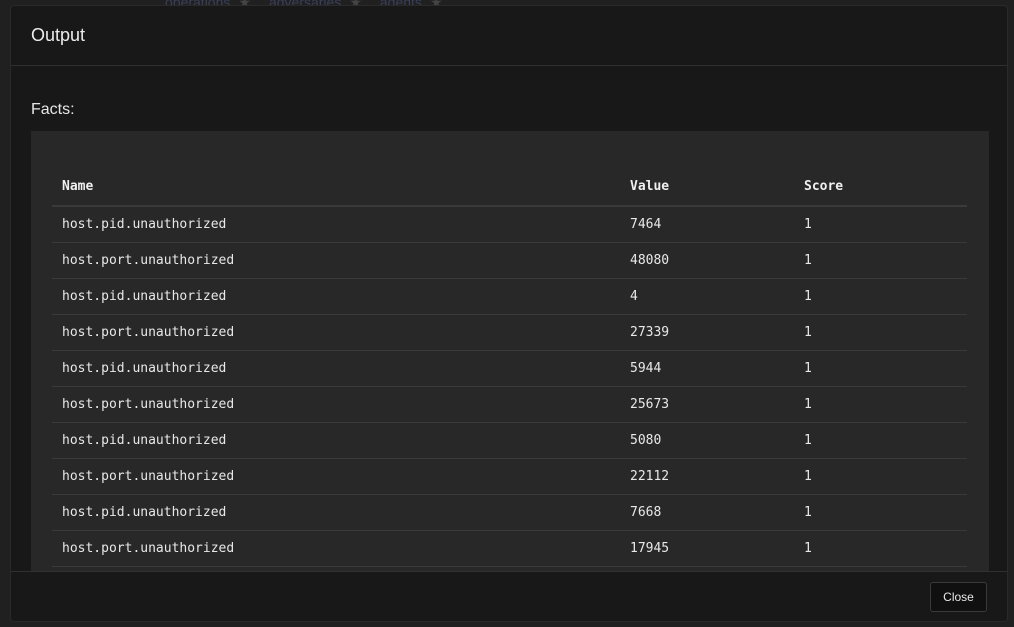 The width and height of the screenshot is (1014, 627). Describe the element at coordinates (58, 35) in the screenshot. I see `modal-title: Output` at that location.